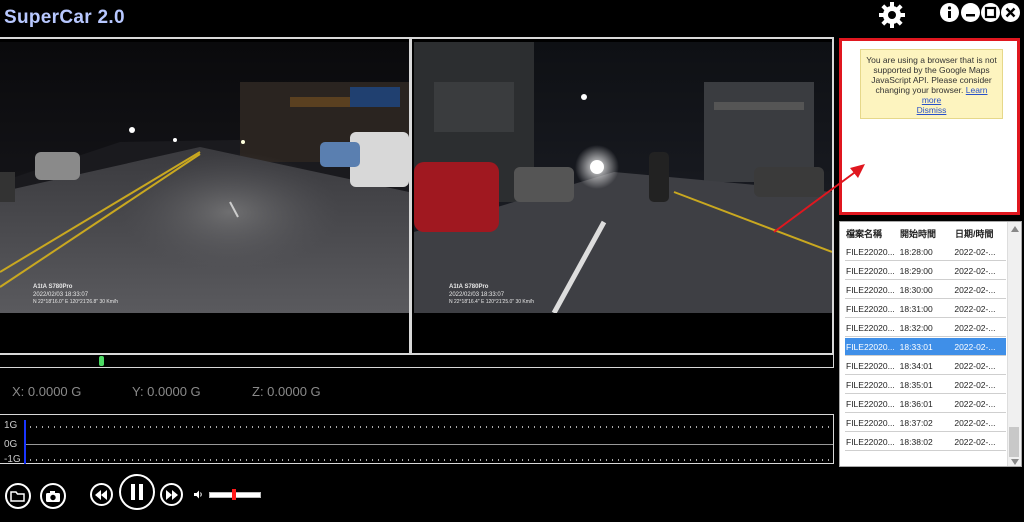  I want to click on gsensor-x: X: 0.0000 G, so click(47, 391).